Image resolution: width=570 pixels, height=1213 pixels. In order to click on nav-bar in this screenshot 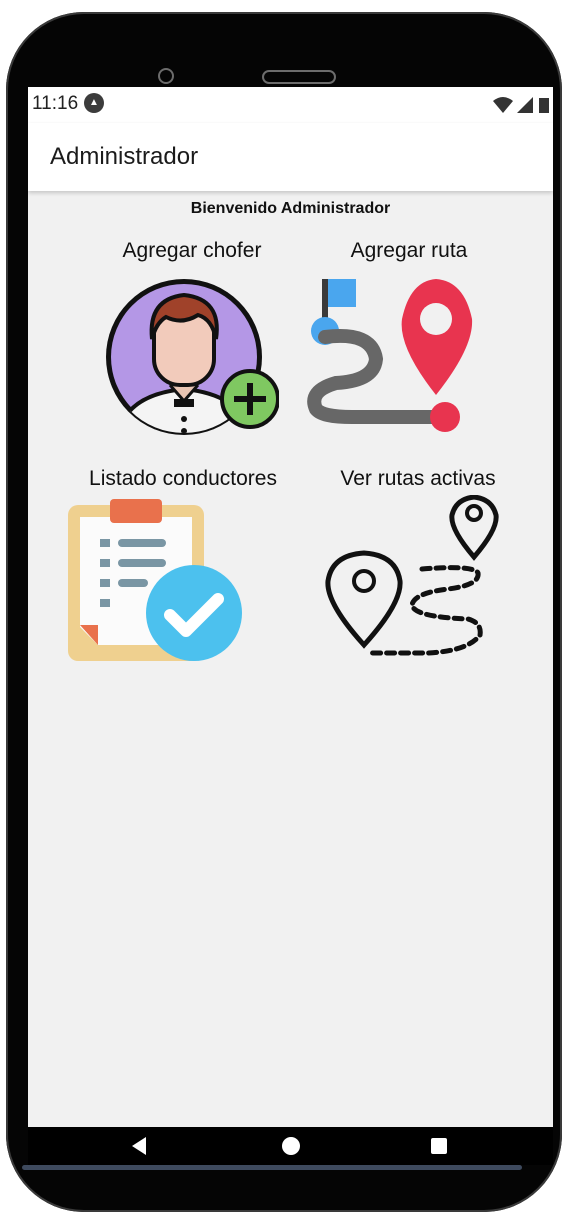, I will do `click(290, 1146)`.